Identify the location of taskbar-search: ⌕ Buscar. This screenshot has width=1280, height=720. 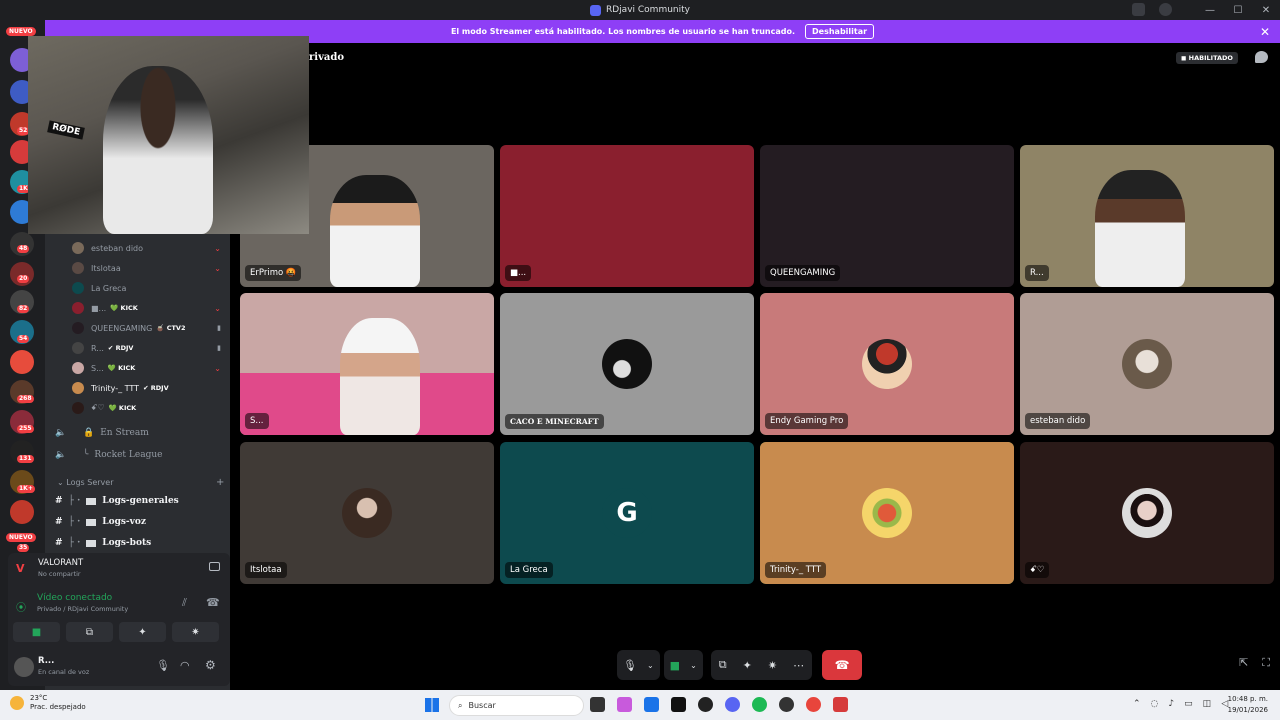
(516, 705).